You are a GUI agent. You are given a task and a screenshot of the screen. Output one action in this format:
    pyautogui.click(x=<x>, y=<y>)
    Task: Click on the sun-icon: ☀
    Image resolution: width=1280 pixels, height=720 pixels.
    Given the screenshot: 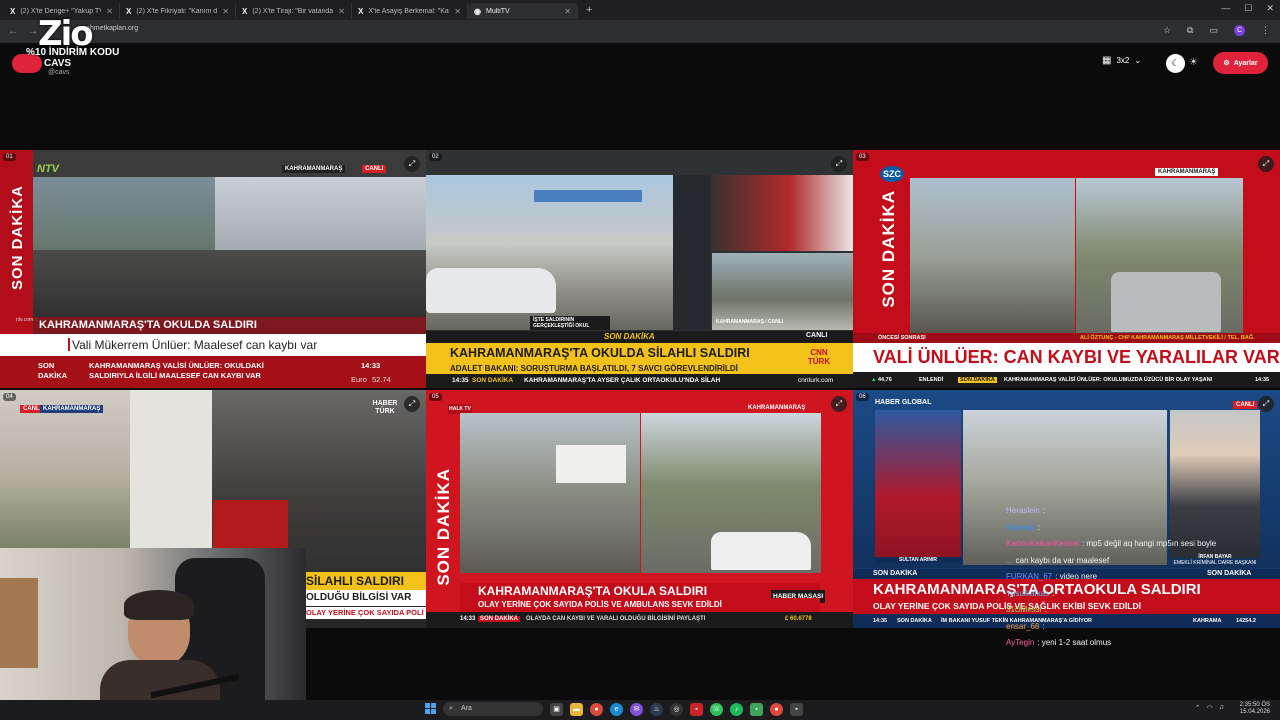 What is the action you would take?
    pyautogui.click(x=1193, y=62)
    